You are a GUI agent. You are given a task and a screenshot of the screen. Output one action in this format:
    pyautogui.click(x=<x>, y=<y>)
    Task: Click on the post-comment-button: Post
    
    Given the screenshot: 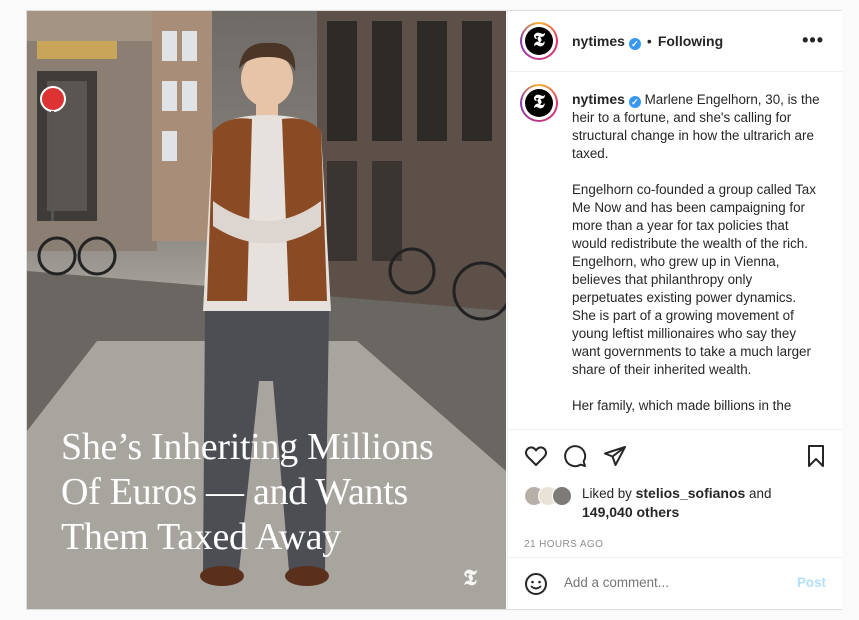 What is the action you would take?
    pyautogui.click(x=811, y=582)
    